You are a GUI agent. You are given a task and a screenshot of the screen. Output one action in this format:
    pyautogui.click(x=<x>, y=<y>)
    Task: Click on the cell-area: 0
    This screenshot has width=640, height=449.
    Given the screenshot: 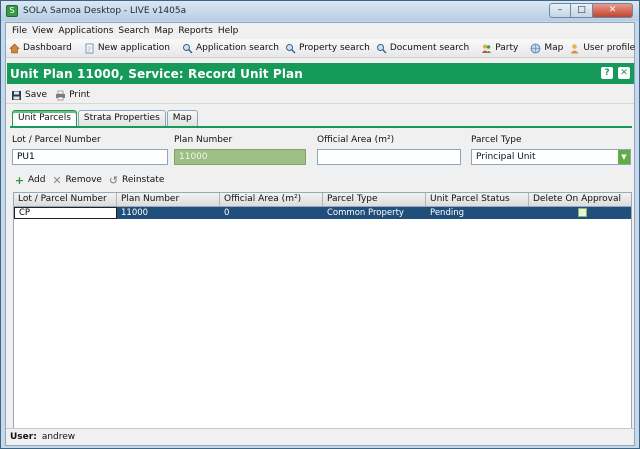 What is the action you would take?
    pyautogui.click(x=227, y=213)
    